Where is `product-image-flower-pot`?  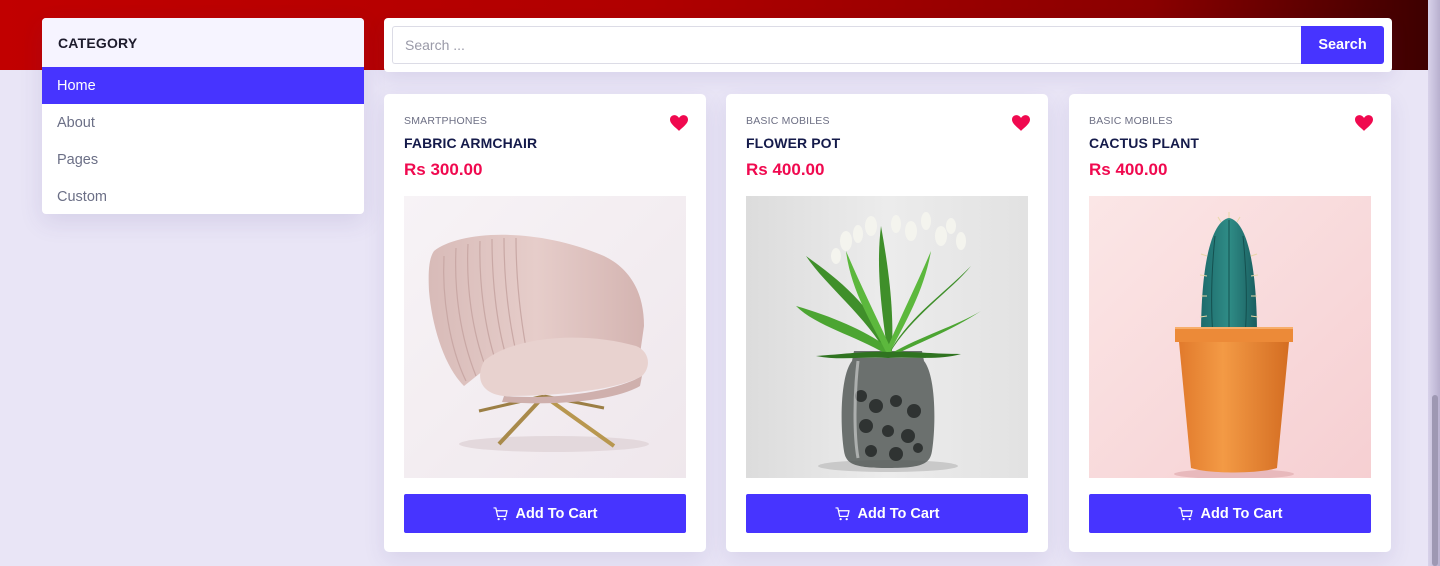 product-image-flower-pot is located at coordinates (887, 337).